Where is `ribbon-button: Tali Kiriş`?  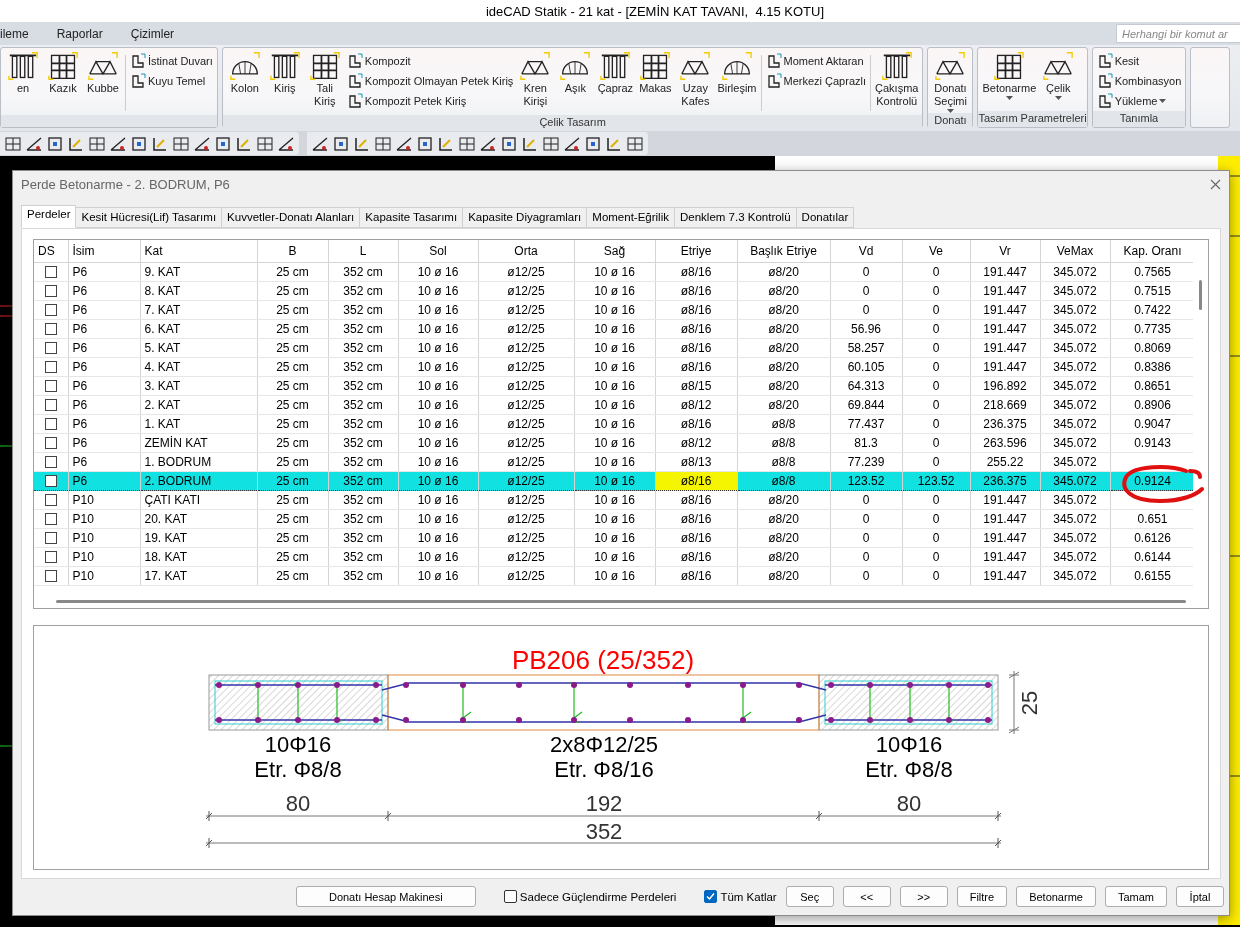 ribbon-button: Tali Kiriş is located at coordinates (324, 79).